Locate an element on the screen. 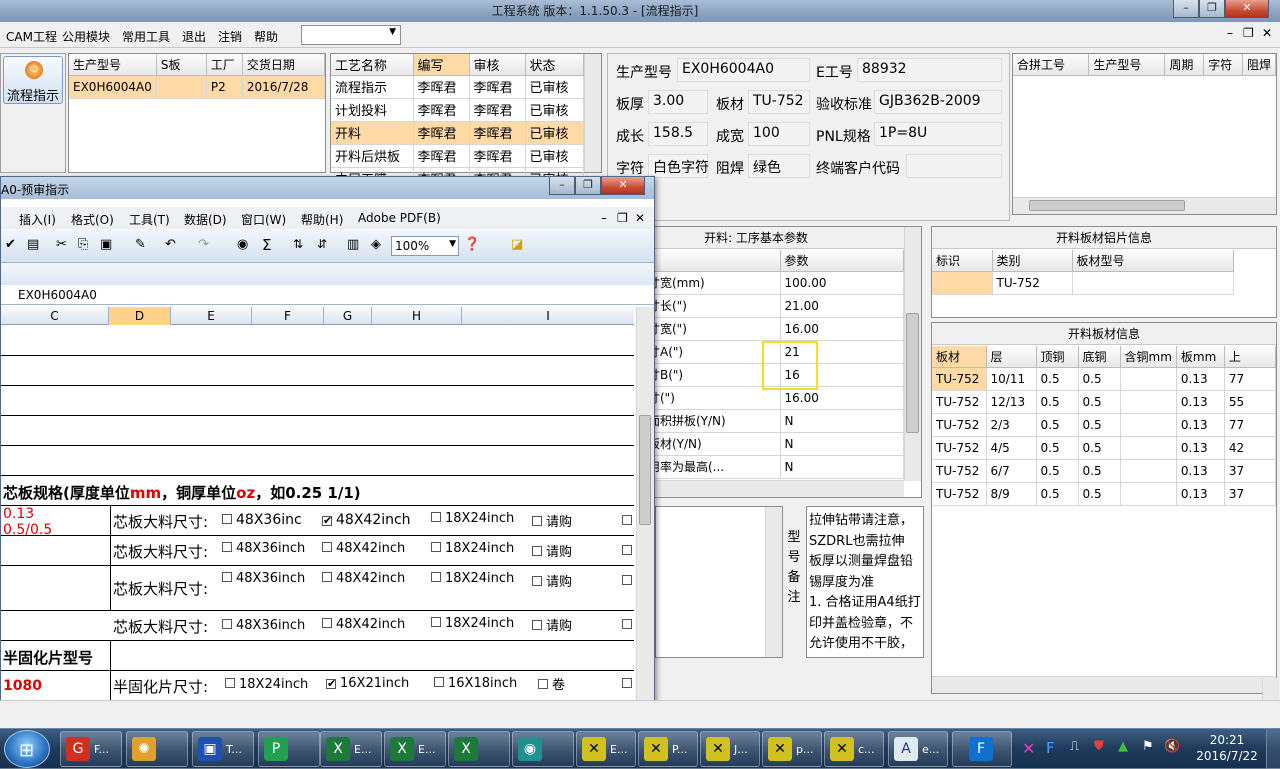 Image resolution: width=1280 pixels, height=769 pixels. table-row: 流程指示 李晖君 李晖君 已审核 is located at coordinates (457, 87).